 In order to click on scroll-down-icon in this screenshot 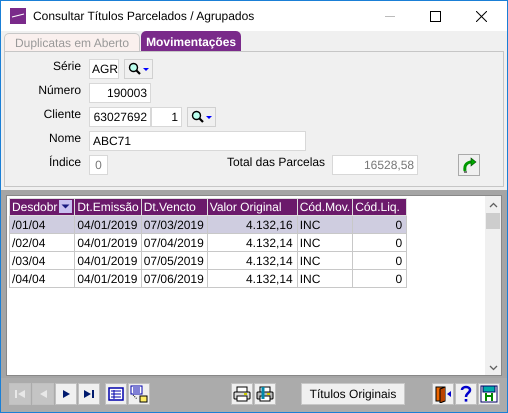, I will do `click(493, 368)`.